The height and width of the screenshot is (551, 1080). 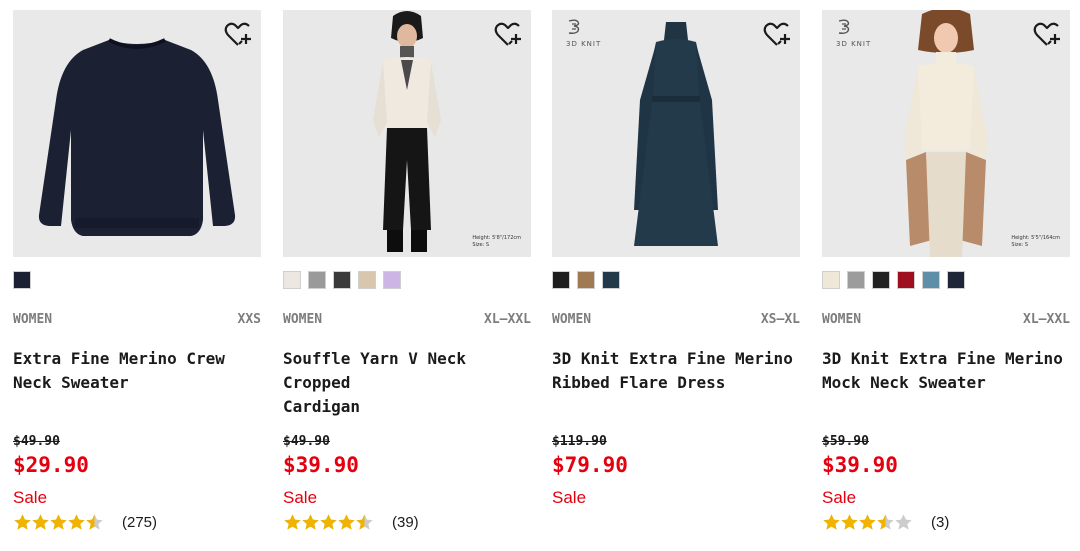 I want to click on product-meta: WOMEN XXS, so click(x=137, y=320).